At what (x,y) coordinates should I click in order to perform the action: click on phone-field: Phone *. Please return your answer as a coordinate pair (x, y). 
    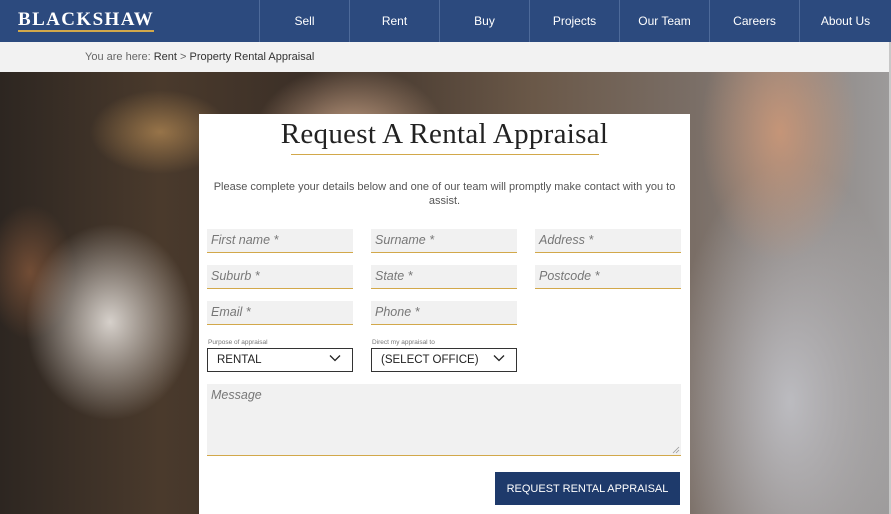
    Looking at the image, I should click on (444, 313).